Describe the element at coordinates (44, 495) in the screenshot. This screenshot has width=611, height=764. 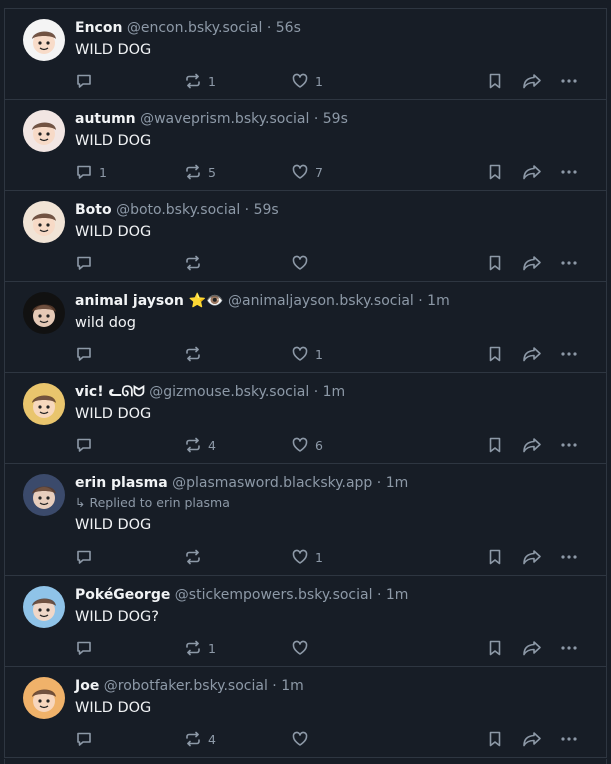
I see `avatar-erin` at that location.